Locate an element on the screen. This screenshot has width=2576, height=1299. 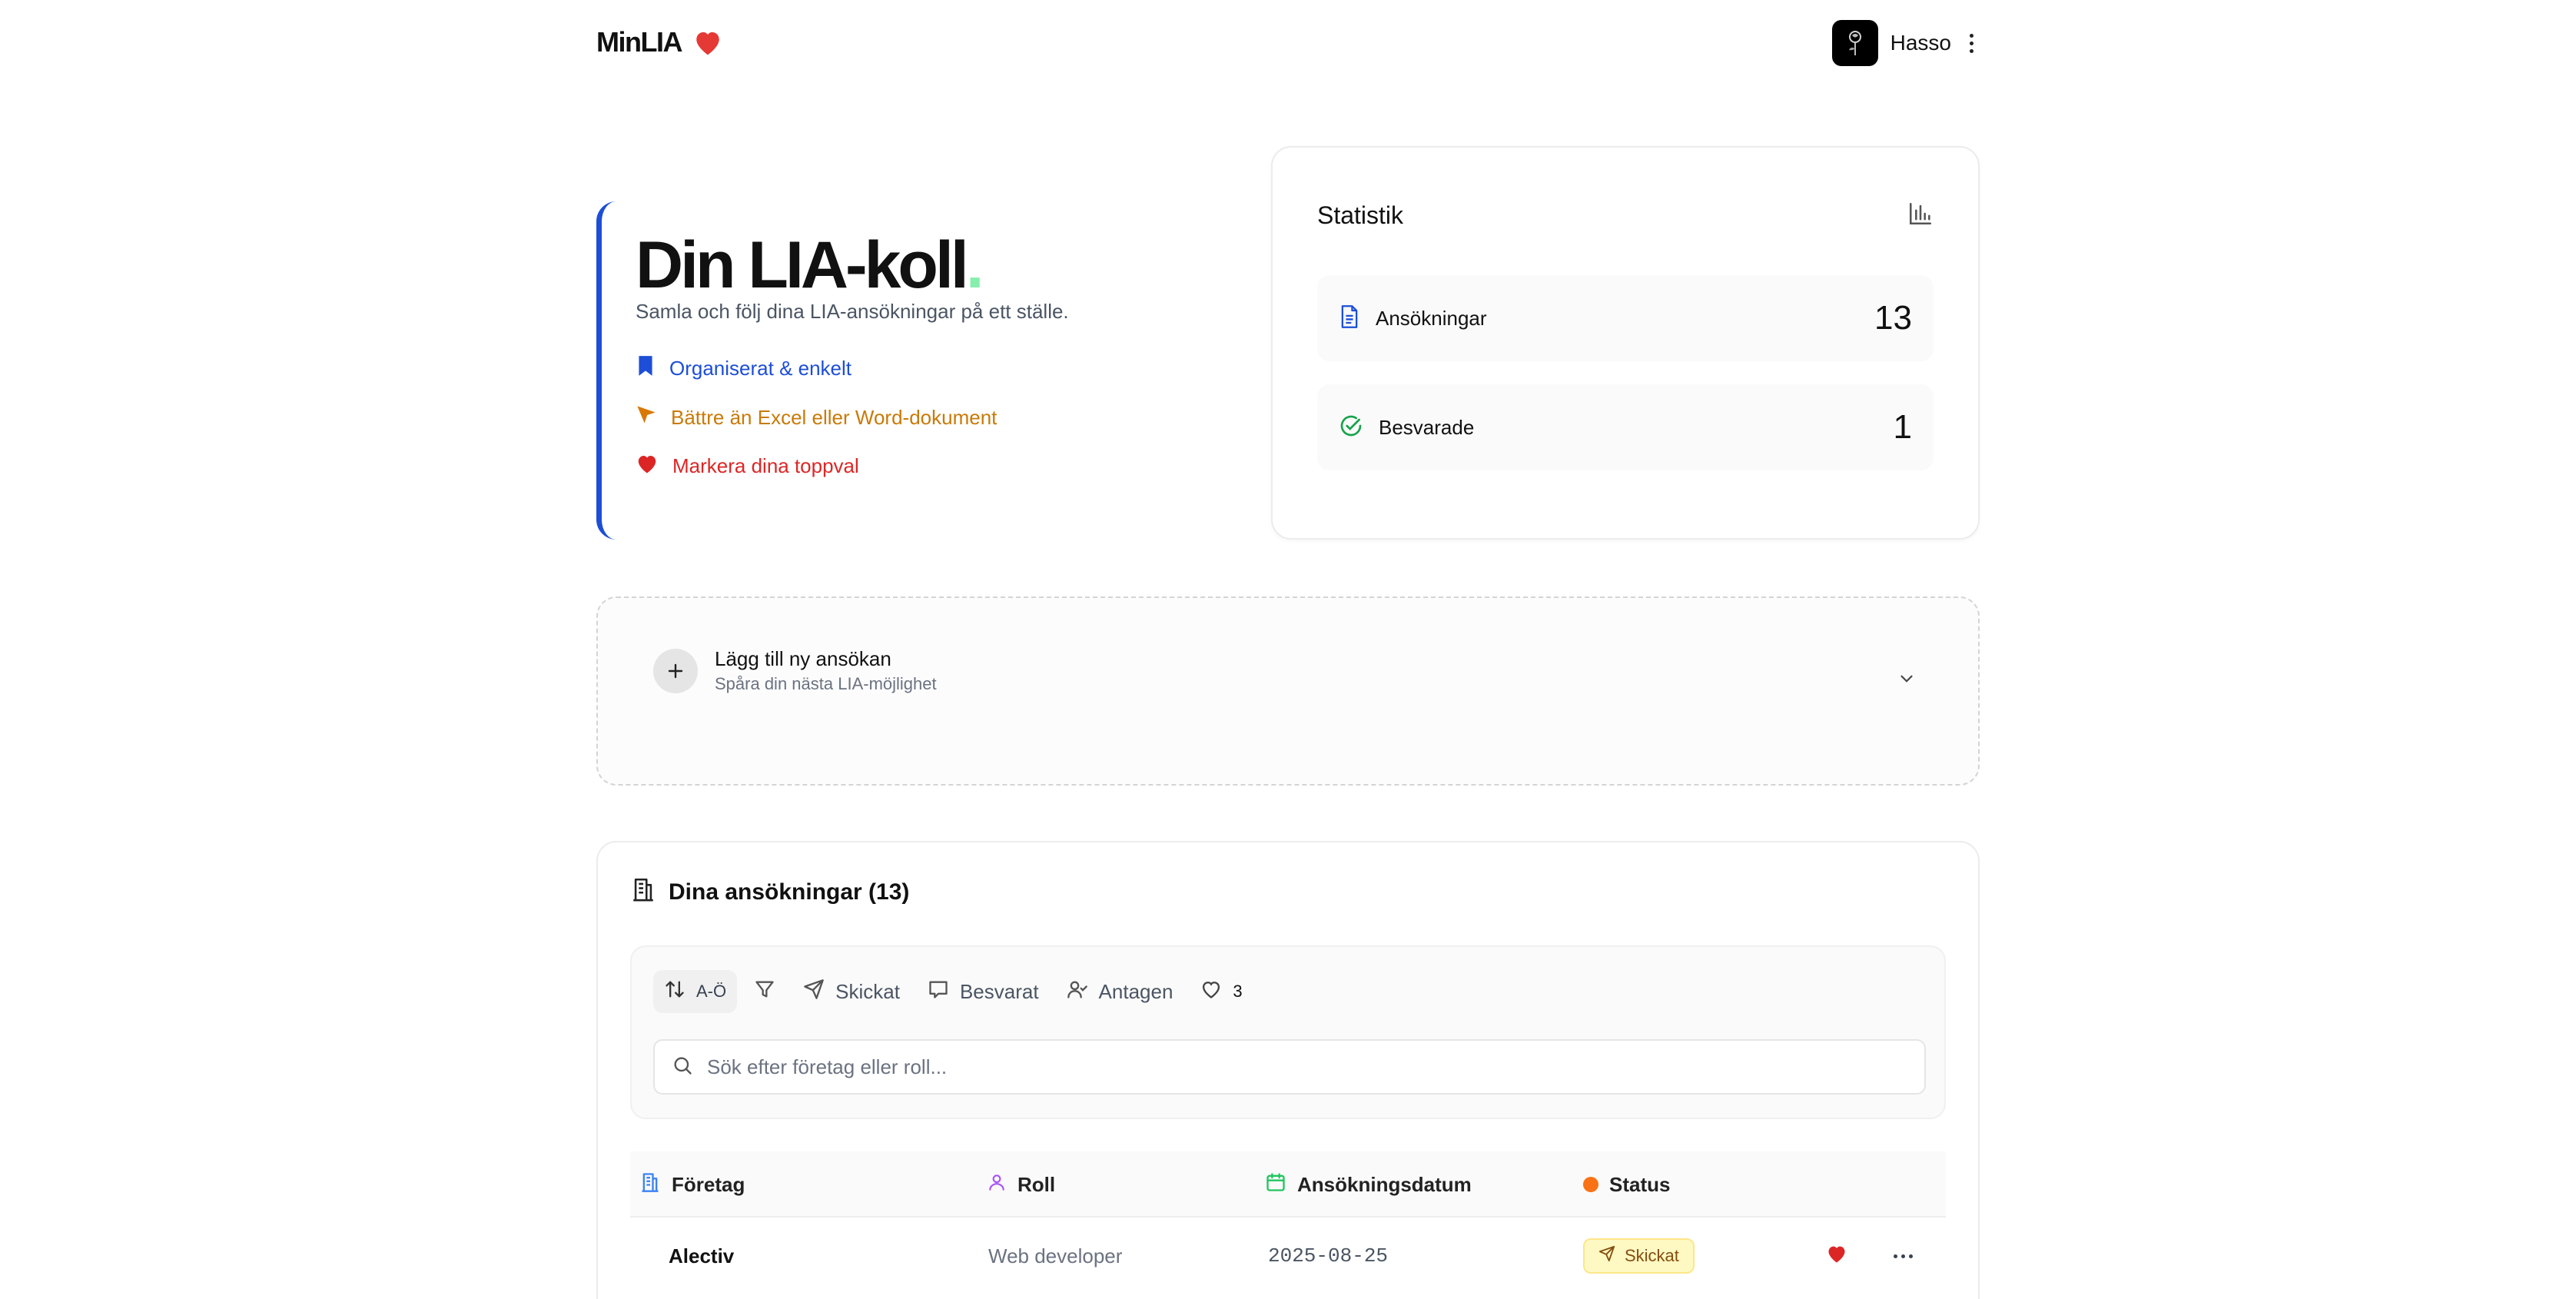
table-row: Alectiv Web developer 2025-08-25 Skickat is located at coordinates (1288, 1256).